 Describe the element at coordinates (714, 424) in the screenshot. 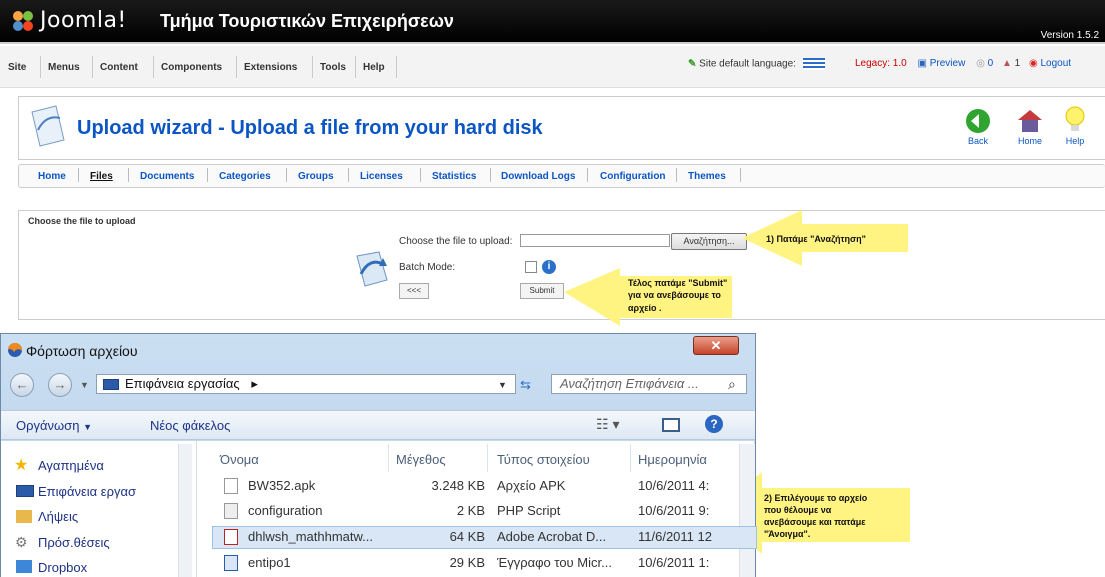

I see `help-icon: ?` at that location.